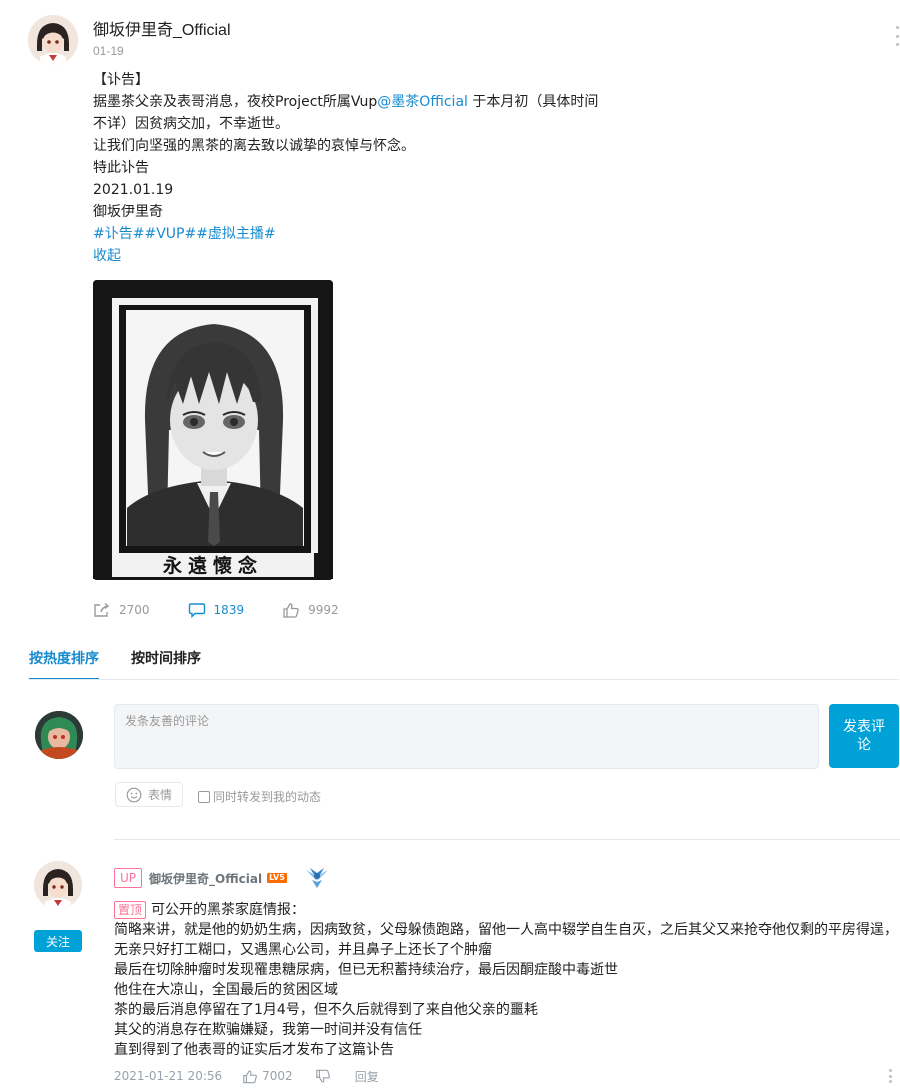  What do you see at coordinates (159, 795) in the screenshot?
I see `emoji-label: 表情` at bounding box center [159, 795].